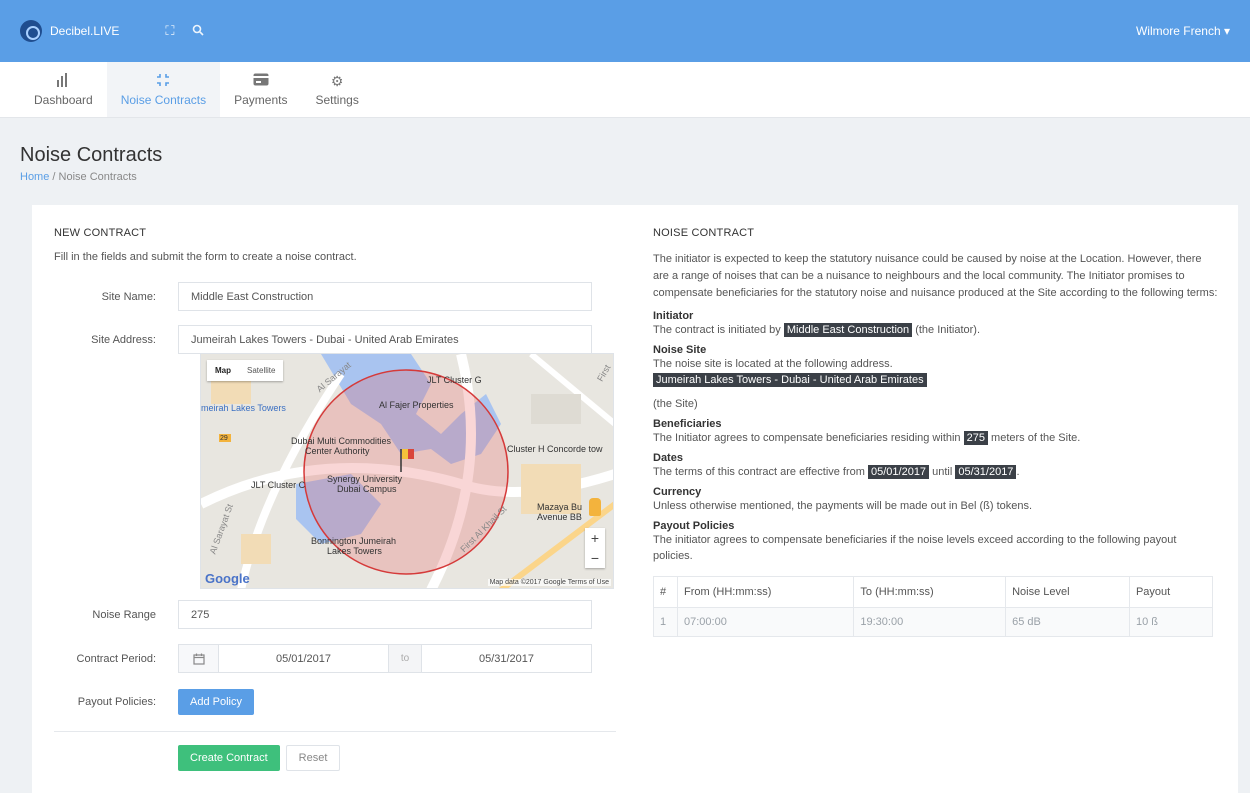 The height and width of the screenshot is (793, 1250). Describe the element at coordinates (930, 592) in the screenshot. I see `table-header: To (HH:mm:ss)` at that location.